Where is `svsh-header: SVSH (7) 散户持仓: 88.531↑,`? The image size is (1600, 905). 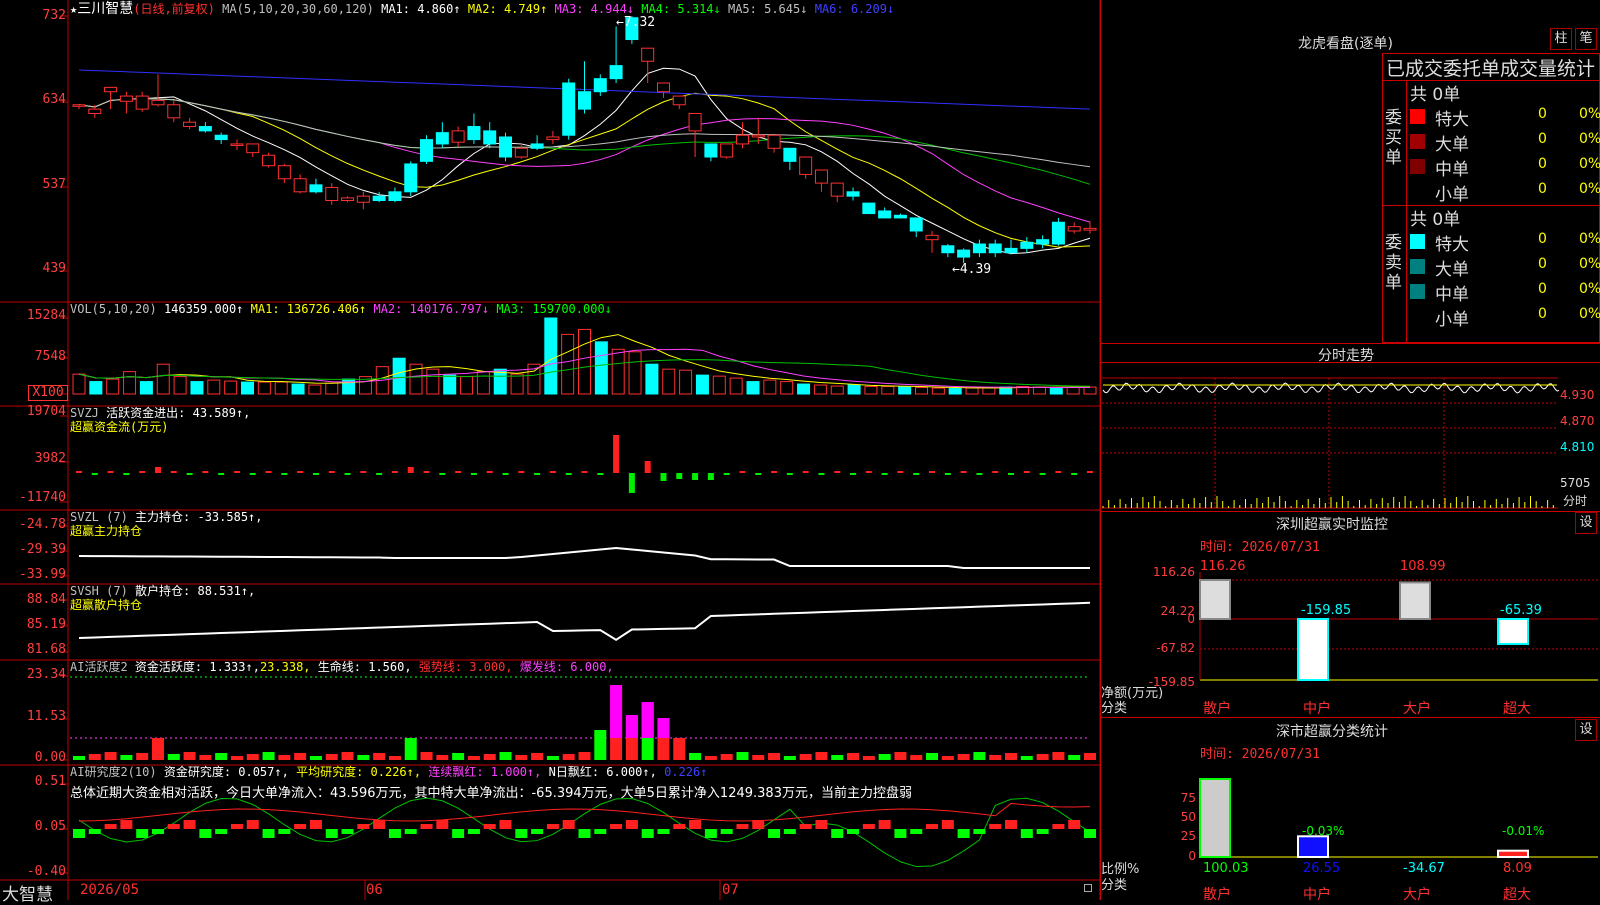 svsh-header: SVSH (7) 散户持仓: 88.531↑, is located at coordinates (162, 591).